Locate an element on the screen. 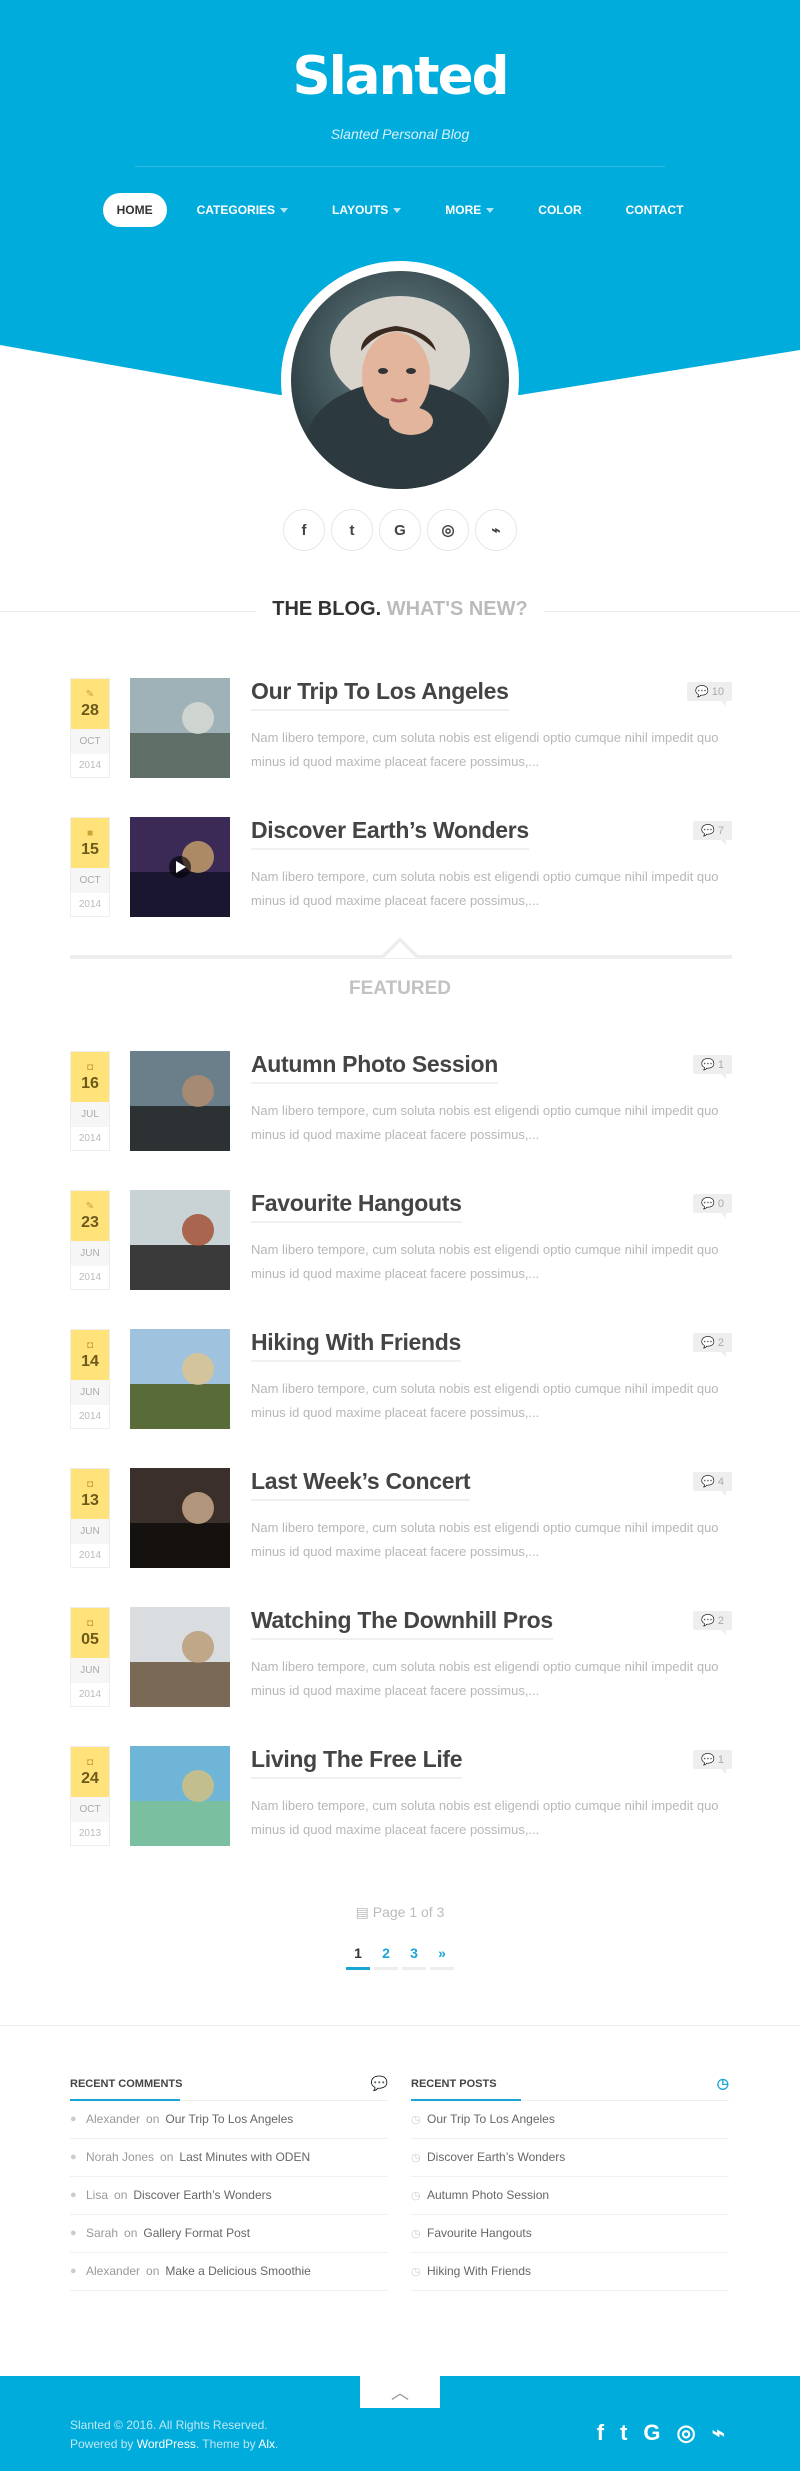 The width and height of the screenshot is (800, 2471). theme-author-link: Alx is located at coordinates (266, 2444).